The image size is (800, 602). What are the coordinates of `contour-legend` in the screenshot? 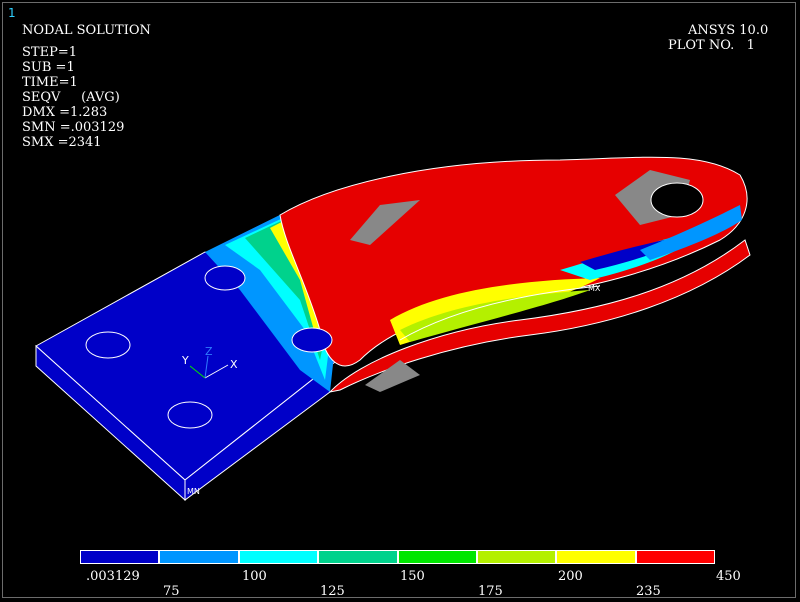 It's located at (397, 560).